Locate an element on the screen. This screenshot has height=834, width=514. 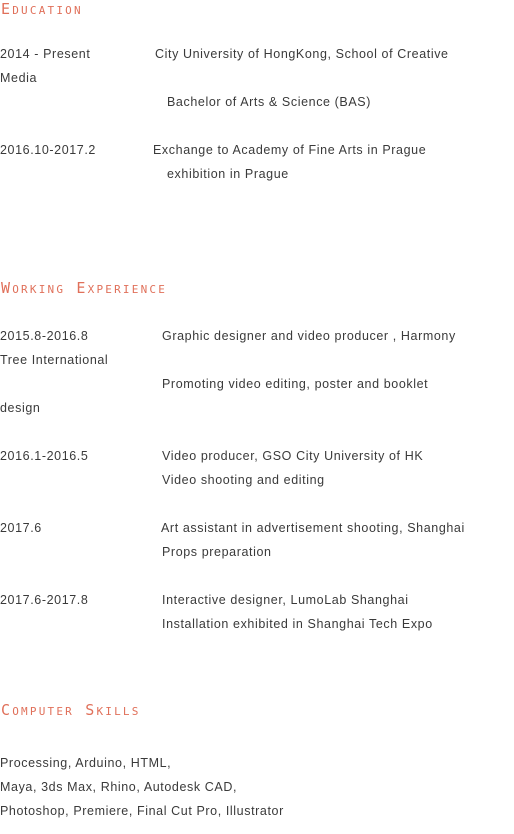
skills-line: Maya, 3ds Max, Rhino, Autodesk CAD, is located at coordinates (119, 787).